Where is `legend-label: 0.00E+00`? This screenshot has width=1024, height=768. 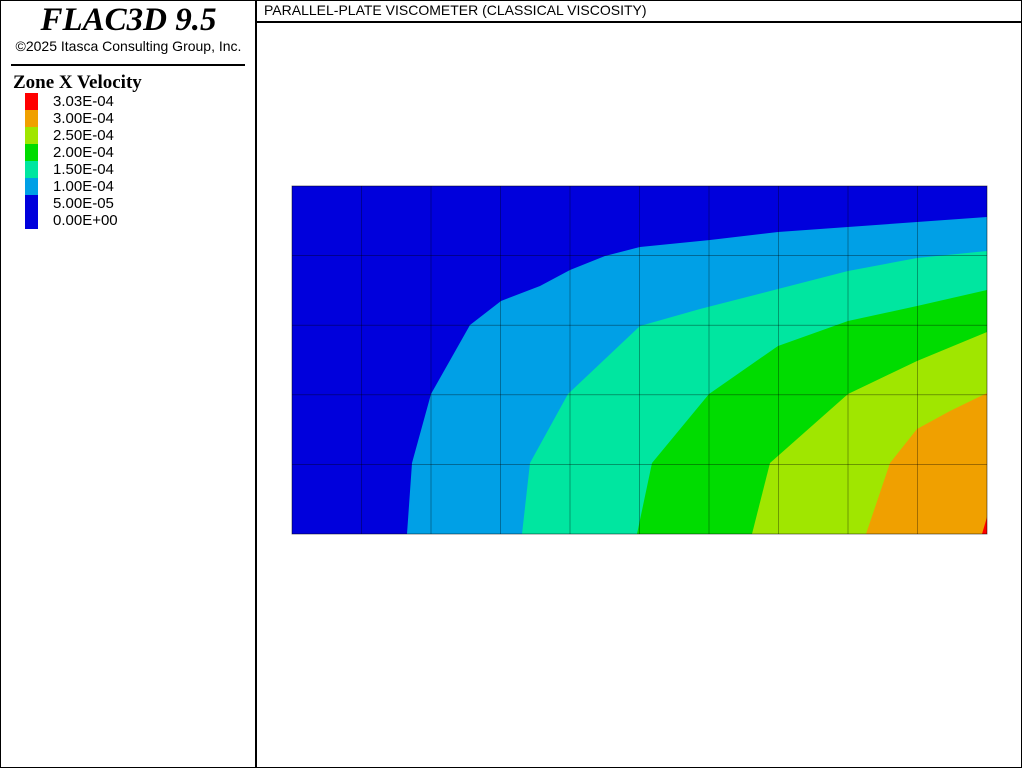 legend-label: 0.00E+00 is located at coordinates (85, 220).